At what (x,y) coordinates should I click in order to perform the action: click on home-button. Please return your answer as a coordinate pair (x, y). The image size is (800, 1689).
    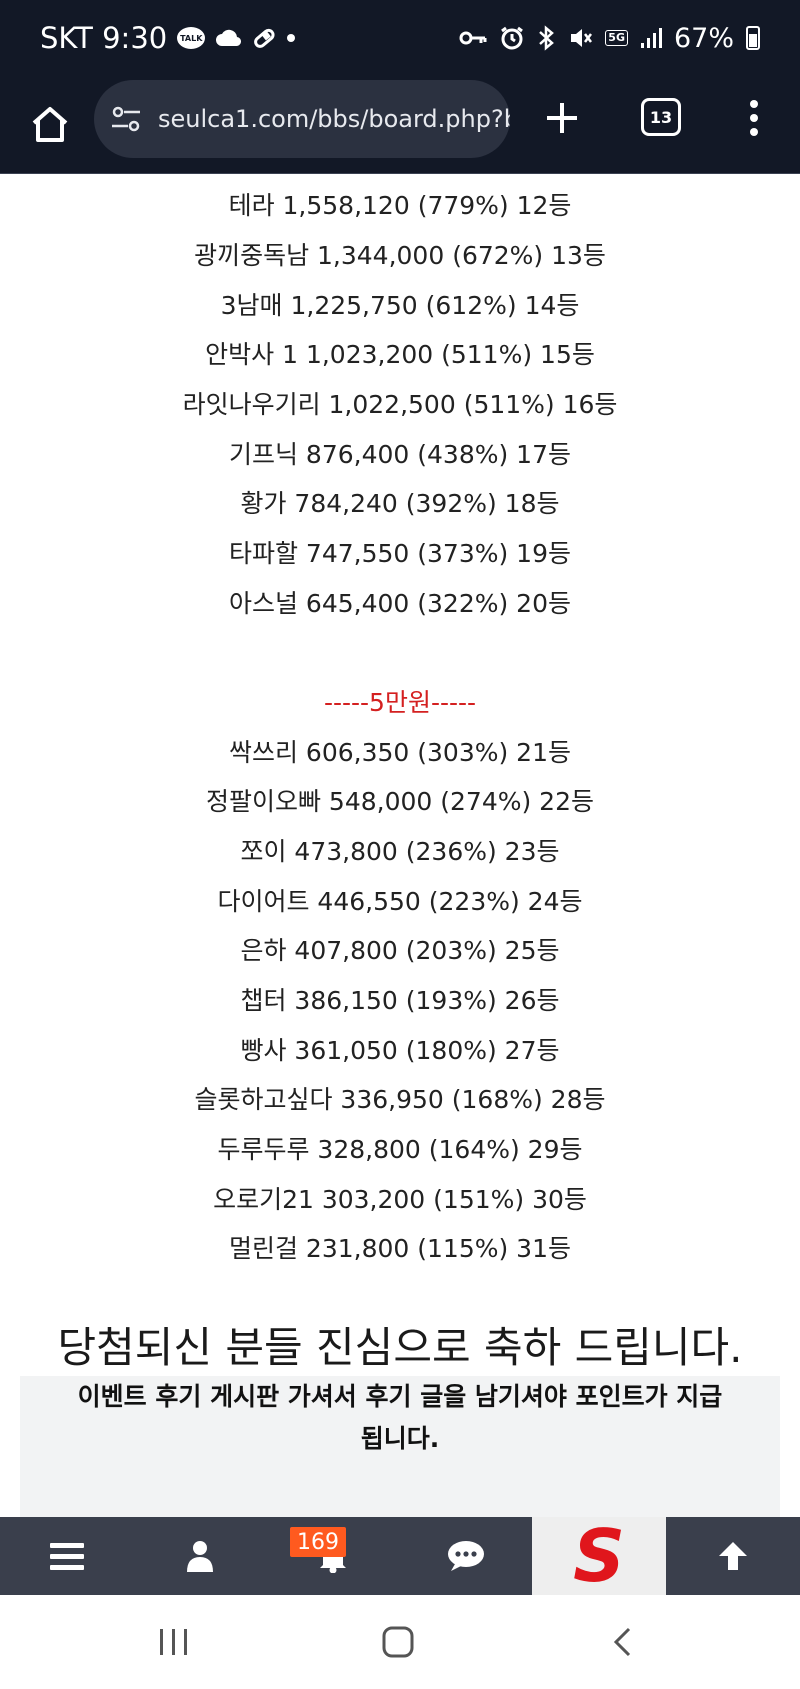
    Looking at the image, I should click on (50, 124).